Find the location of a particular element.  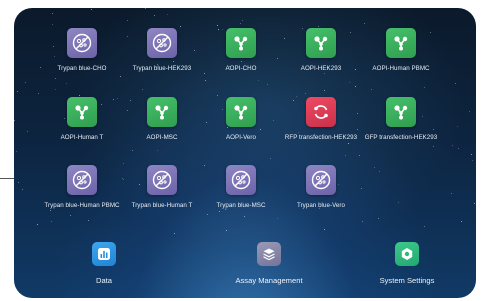

dock-item-system-settings: System Settings is located at coordinates (407, 263).